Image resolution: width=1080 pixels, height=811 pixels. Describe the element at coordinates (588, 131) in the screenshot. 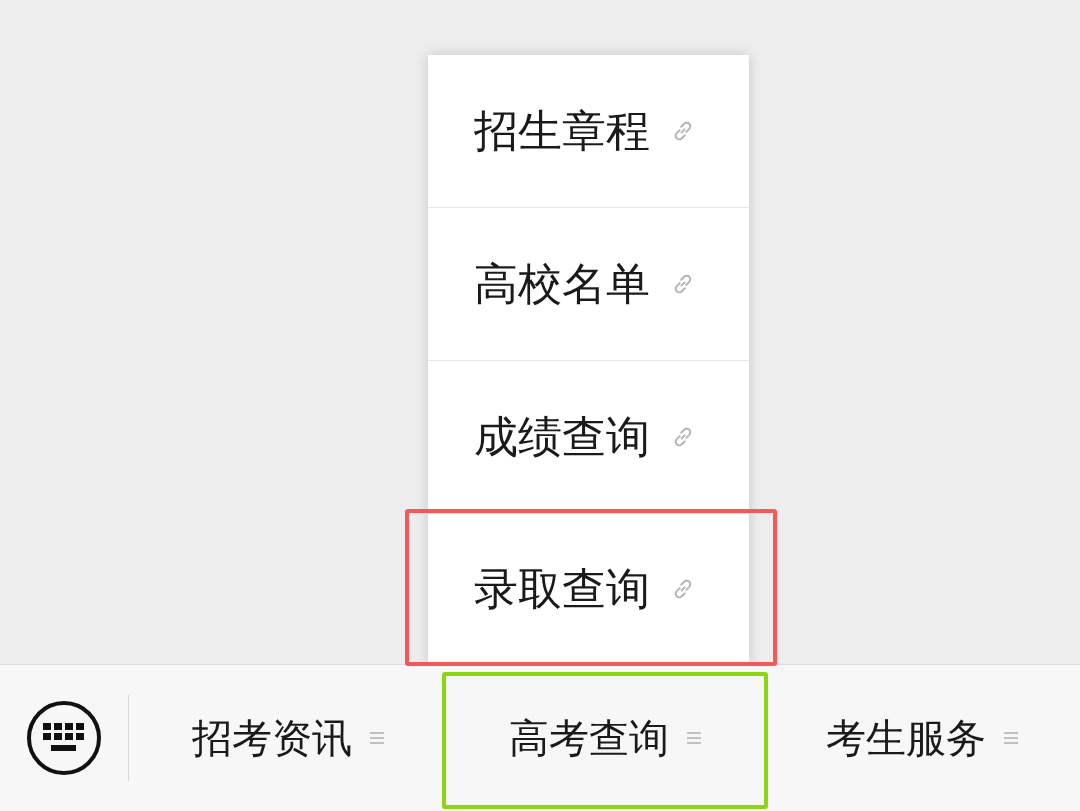

I see `menu-item: 招生章程` at that location.